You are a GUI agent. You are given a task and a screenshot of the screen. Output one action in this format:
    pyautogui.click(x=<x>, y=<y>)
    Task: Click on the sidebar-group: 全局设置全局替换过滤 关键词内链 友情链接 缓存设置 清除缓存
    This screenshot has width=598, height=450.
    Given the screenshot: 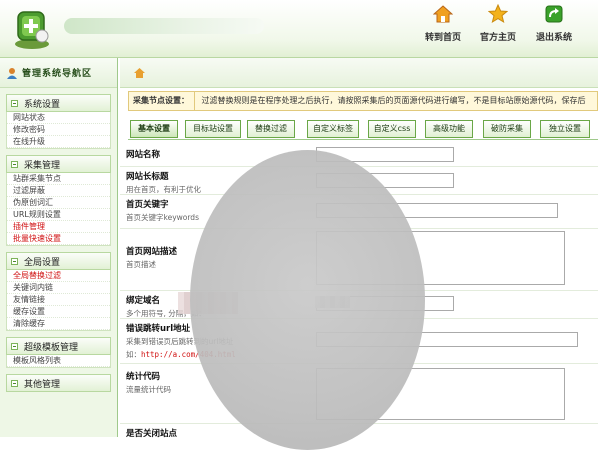 What is the action you would take?
    pyautogui.click(x=58, y=291)
    